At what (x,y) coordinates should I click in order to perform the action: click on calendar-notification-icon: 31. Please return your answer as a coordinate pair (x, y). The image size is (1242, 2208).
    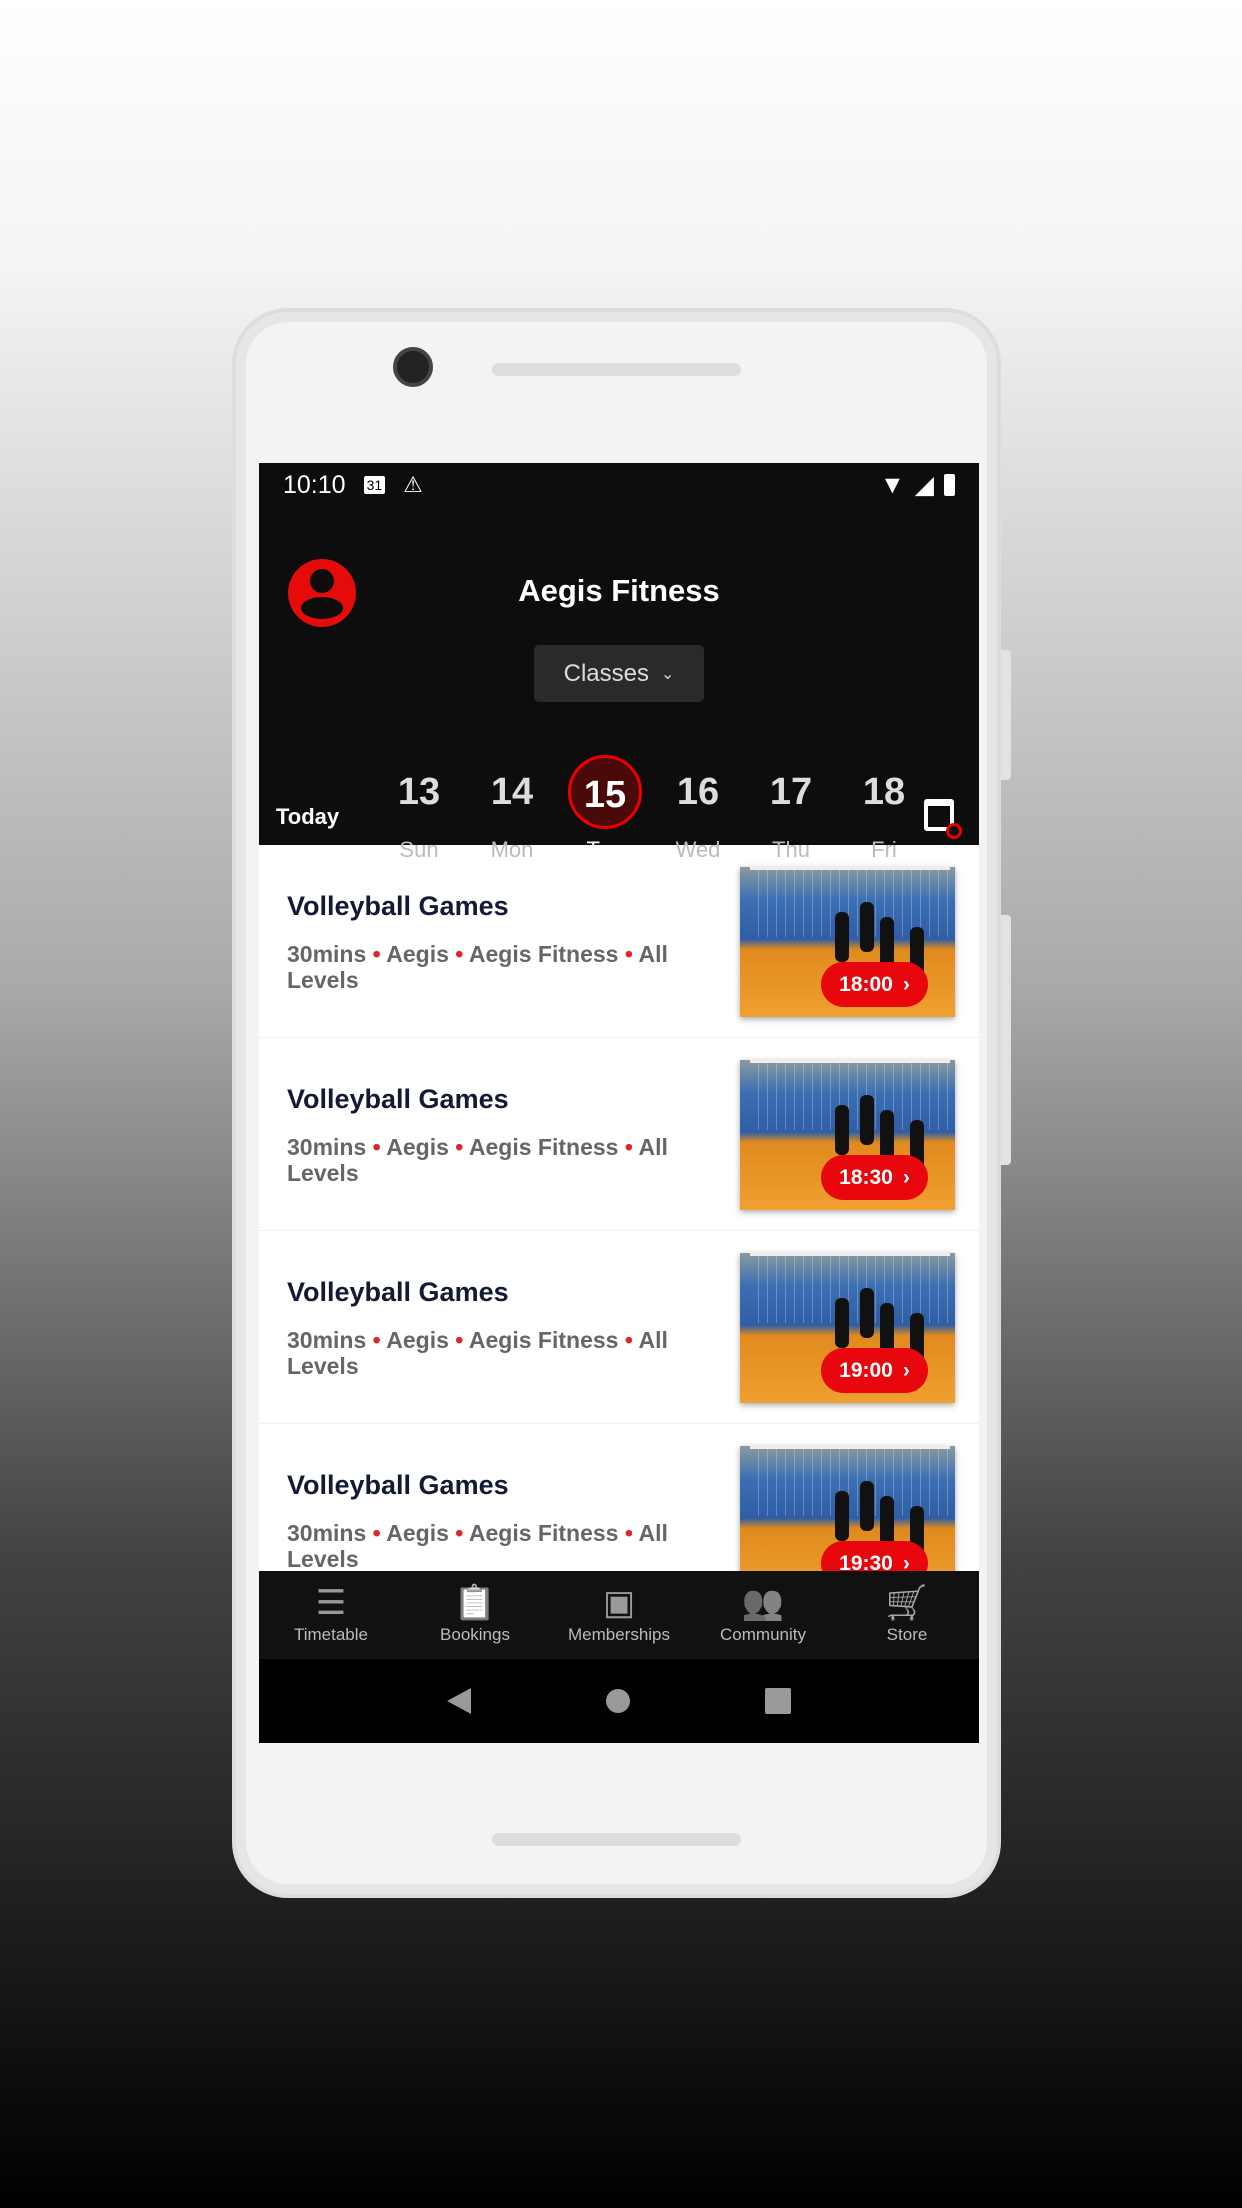
    Looking at the image, I should click on (374, 485).